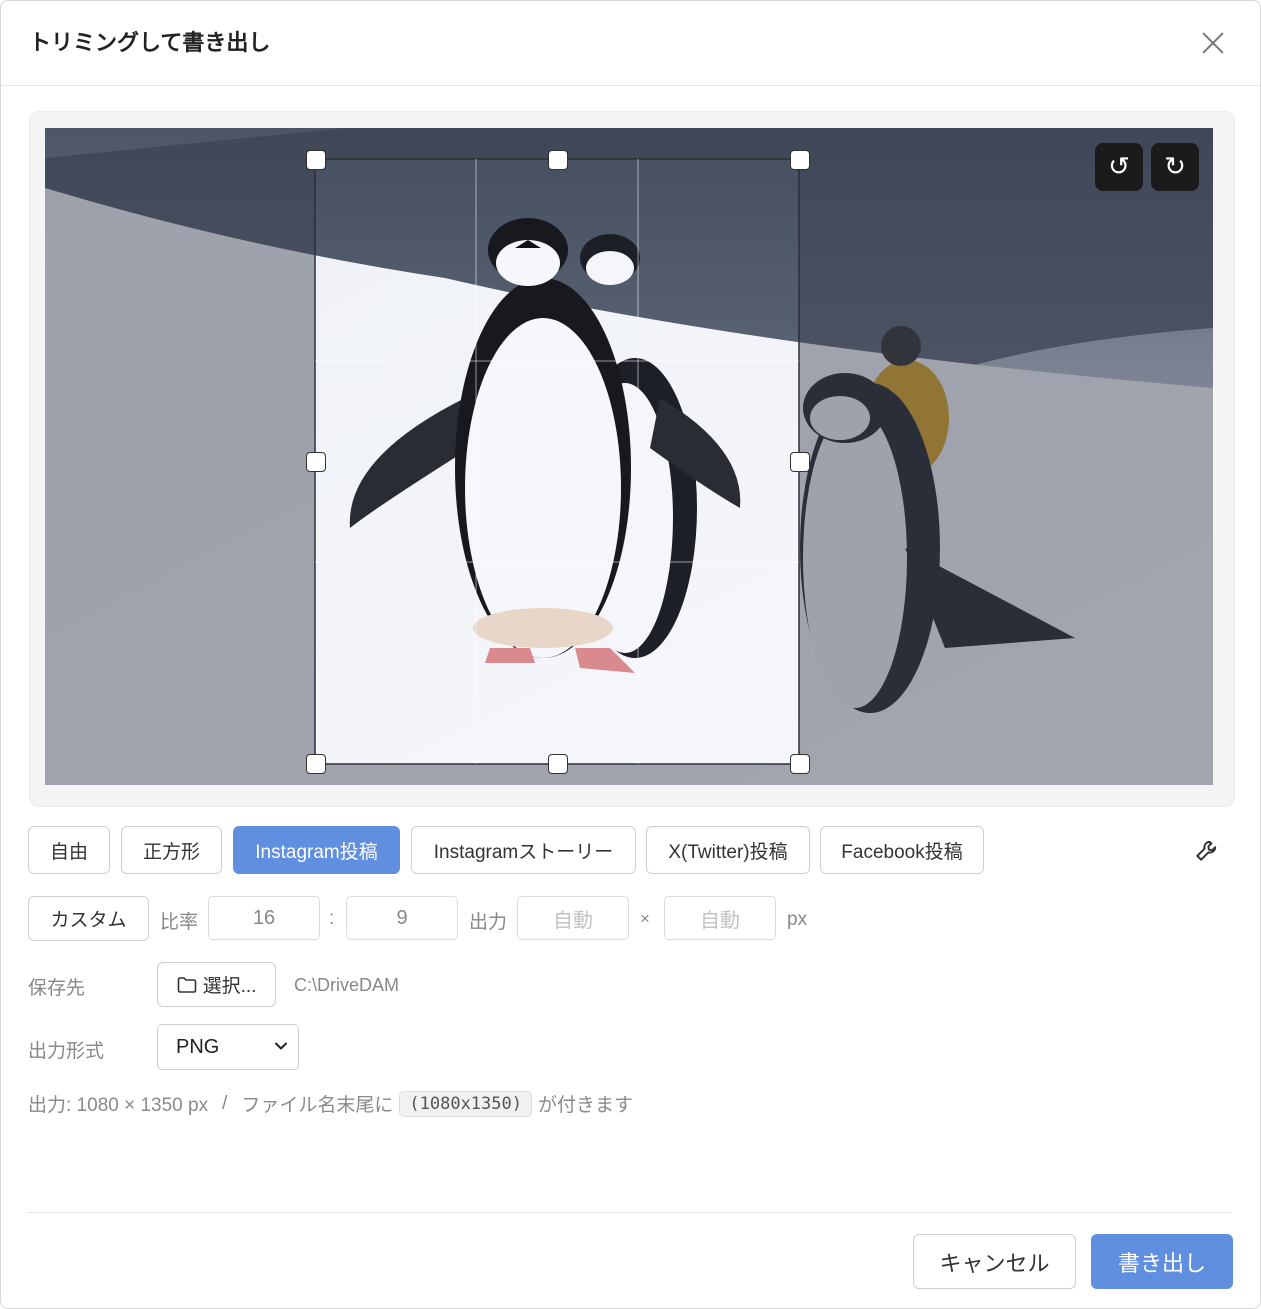 The image size is (1261, 1309). What do you see at coordinates (1175, 167) in the screenshot?
I see `rotate-right-button: ↻` at bounding box center [1175, 167].